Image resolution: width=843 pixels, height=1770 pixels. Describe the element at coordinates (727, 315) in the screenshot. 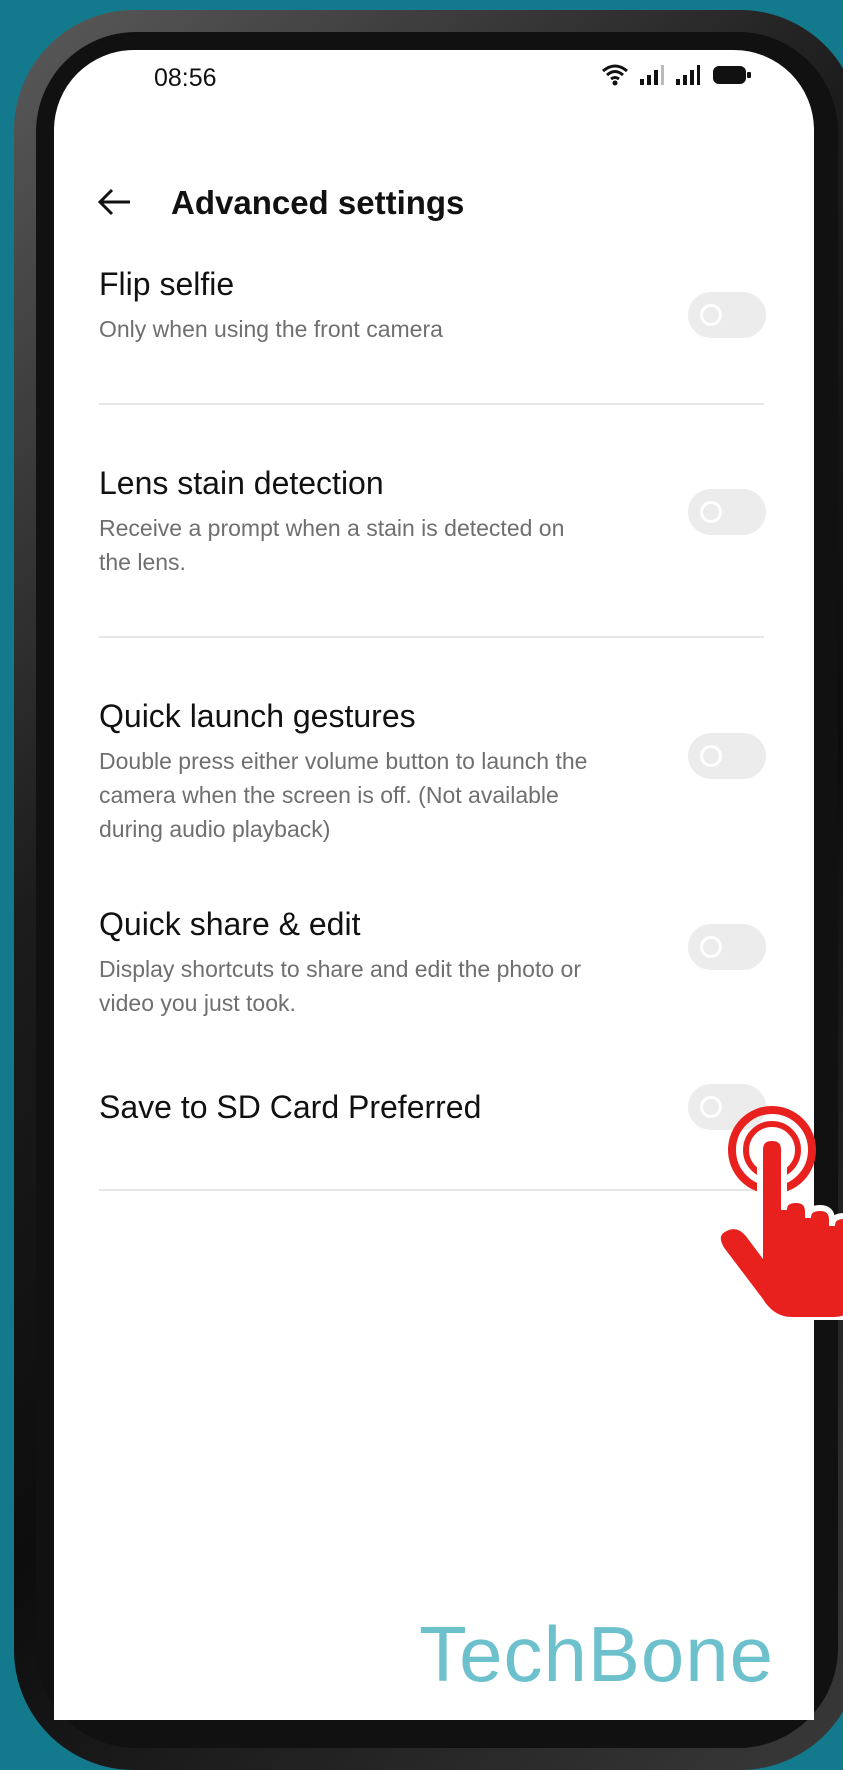

I see `flip-selfie-toggle` at that location.